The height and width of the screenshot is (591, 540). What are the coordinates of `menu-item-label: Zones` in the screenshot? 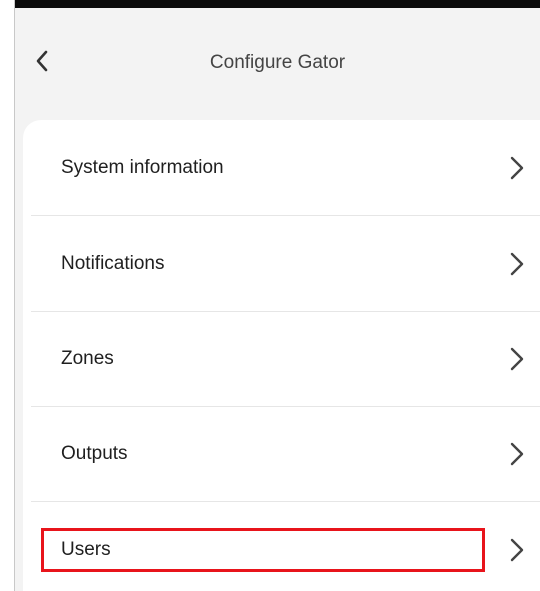 It's located at (87, 358).